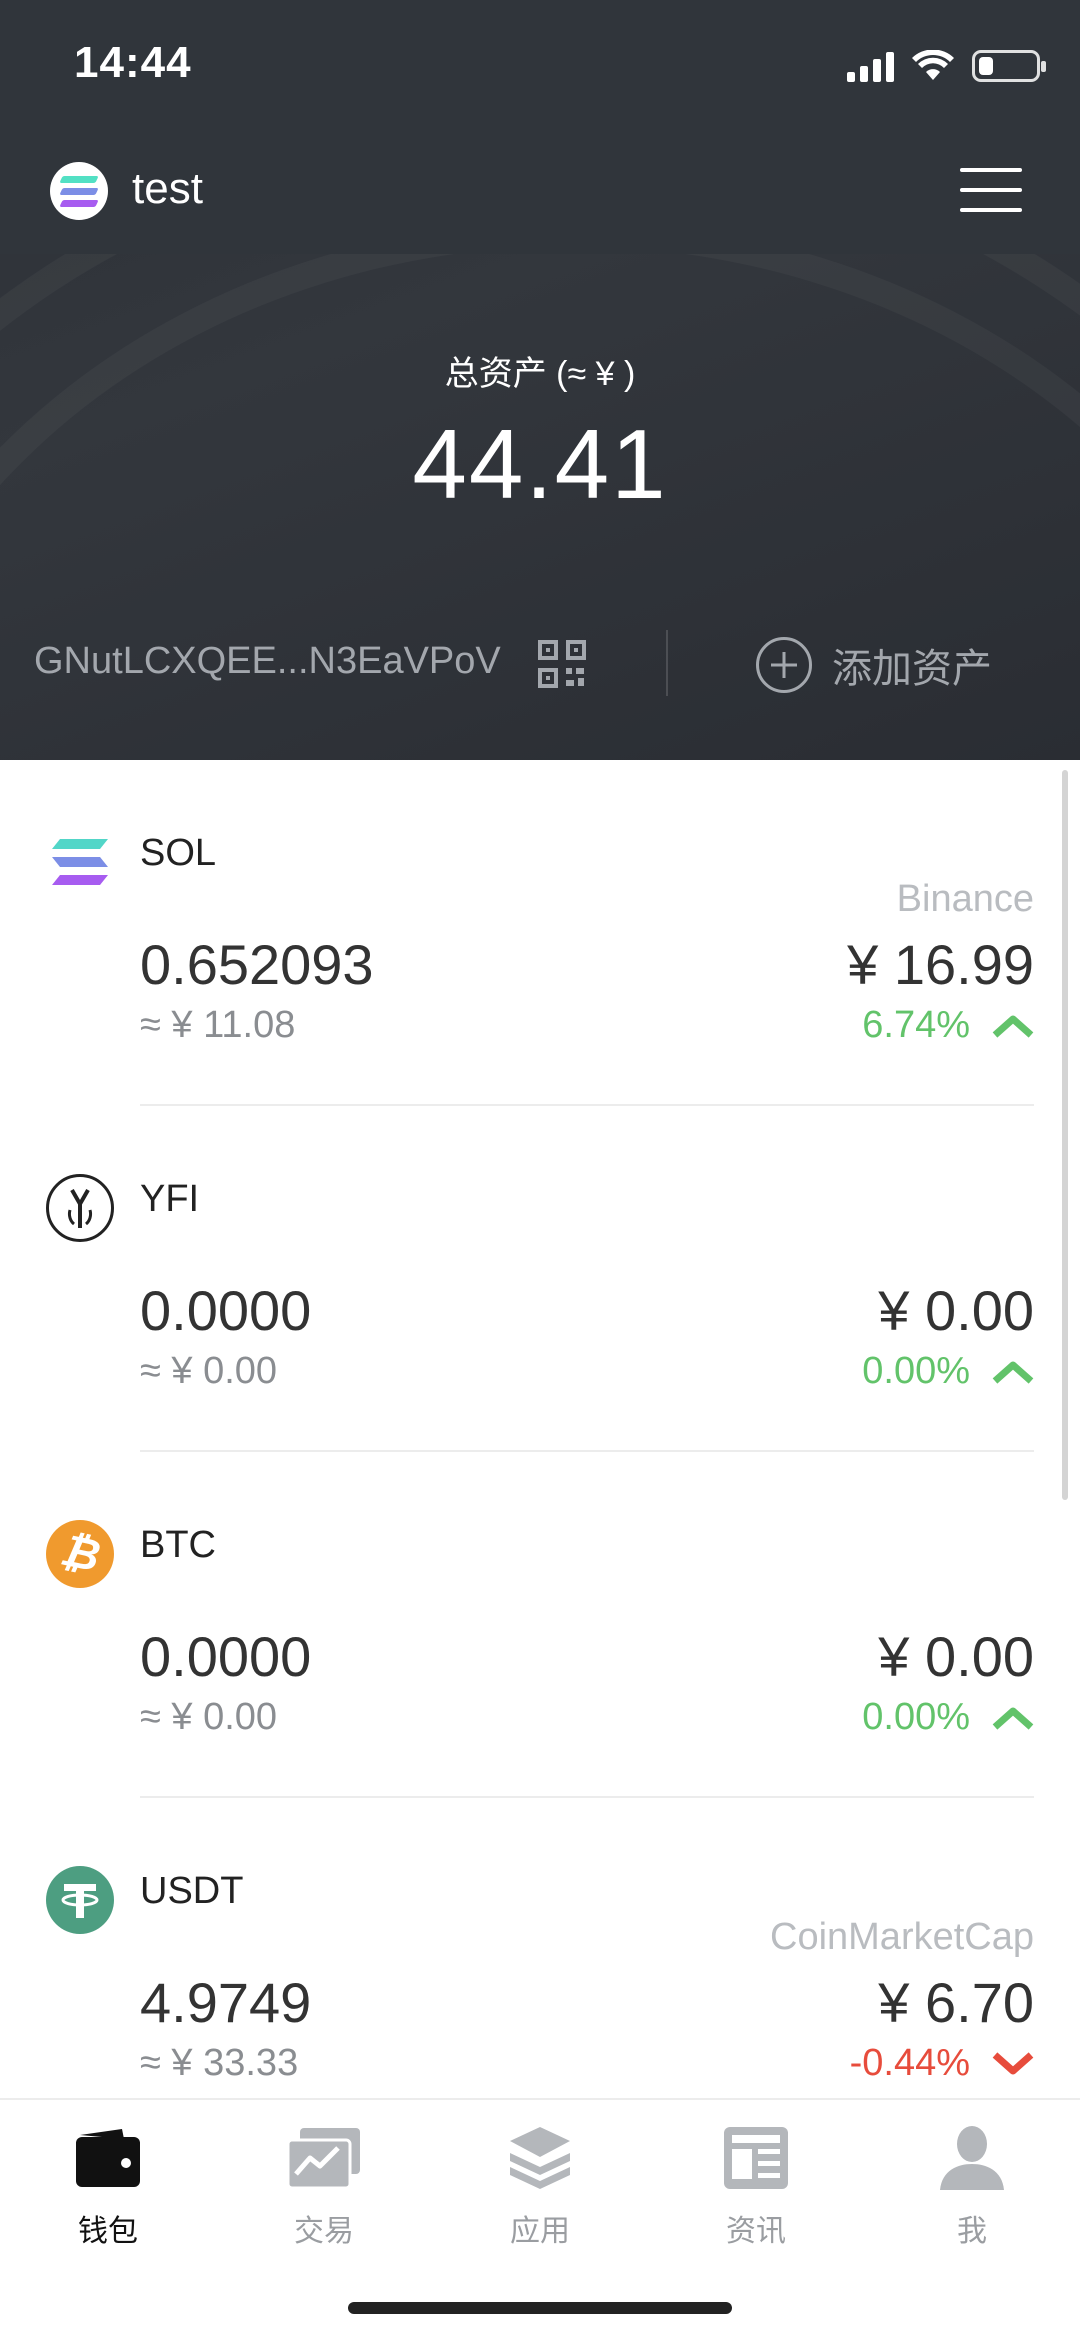  I want to click on nav-trade: 交易, so click(324, 2185).